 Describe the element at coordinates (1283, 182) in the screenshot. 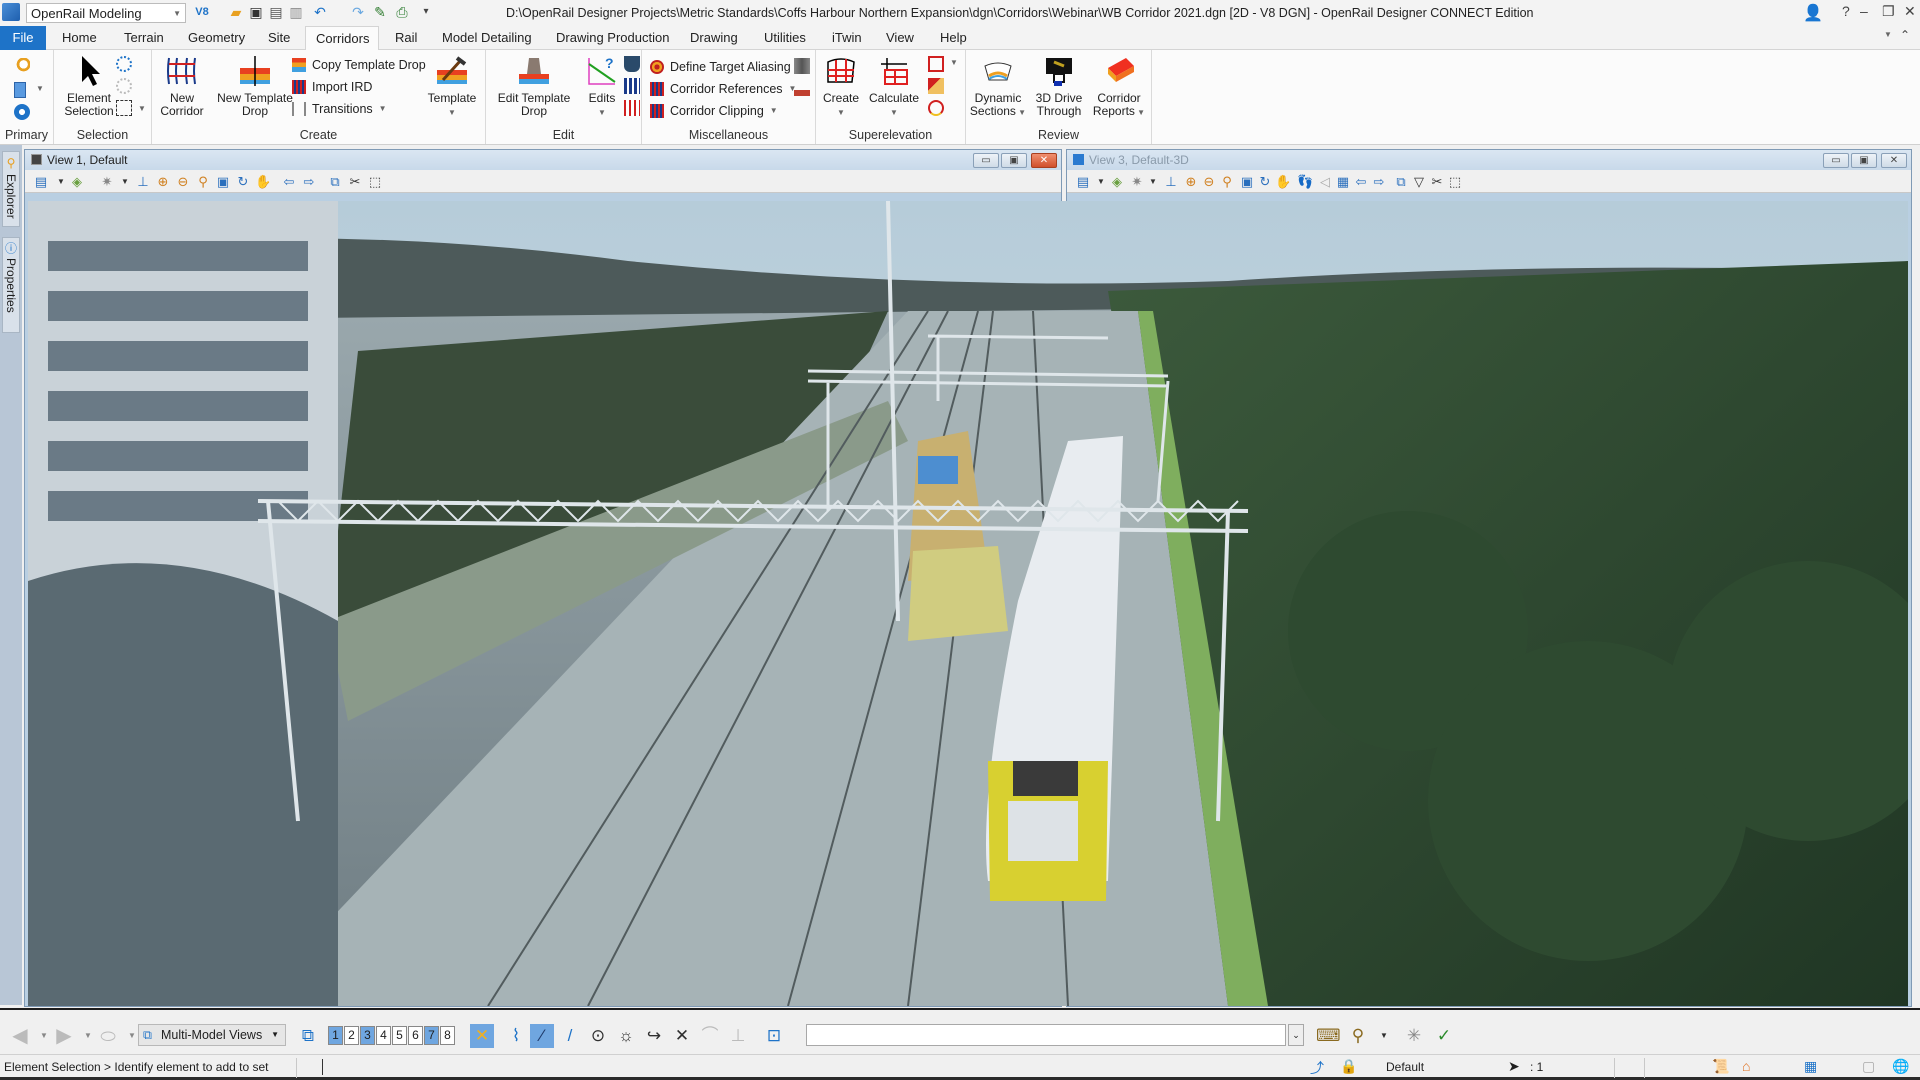

I see `pan-view-icon: ✋` at that location.